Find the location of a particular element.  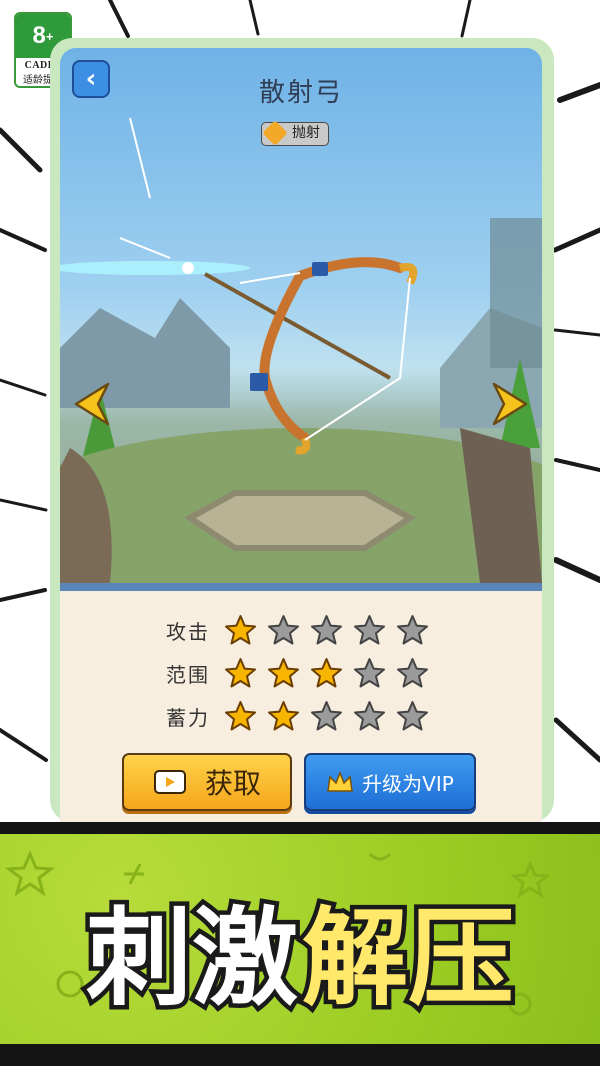

crosshair-icon is located at coordinates (275, 133).